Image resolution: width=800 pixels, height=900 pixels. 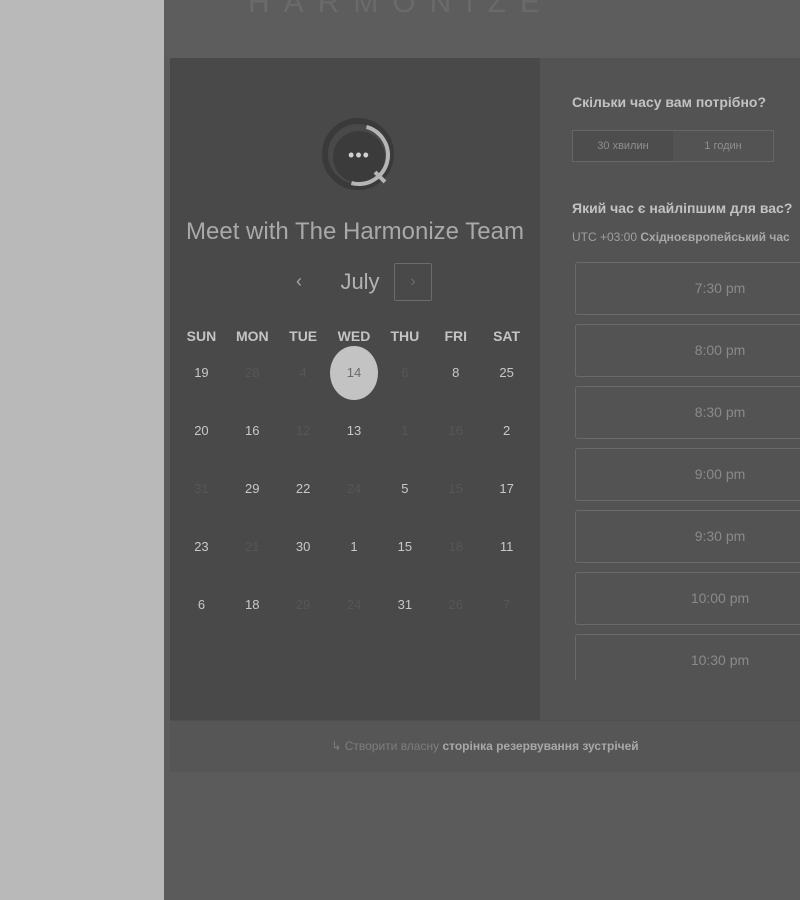 What do you see at coordinates (303, 372) in the screenshot?
I see `calendar-day: 4` at bounding box center [303, 372].